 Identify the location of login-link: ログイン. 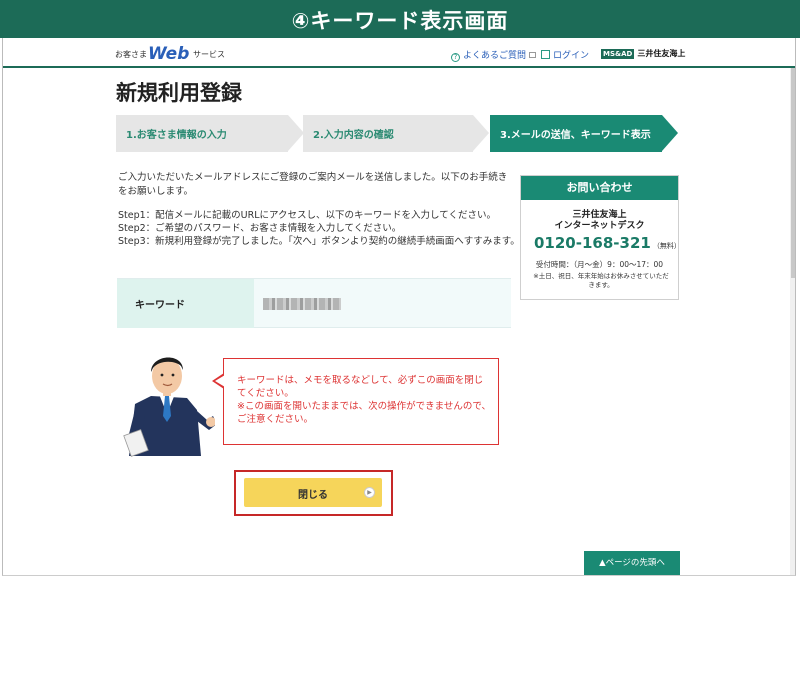
(565, 54).